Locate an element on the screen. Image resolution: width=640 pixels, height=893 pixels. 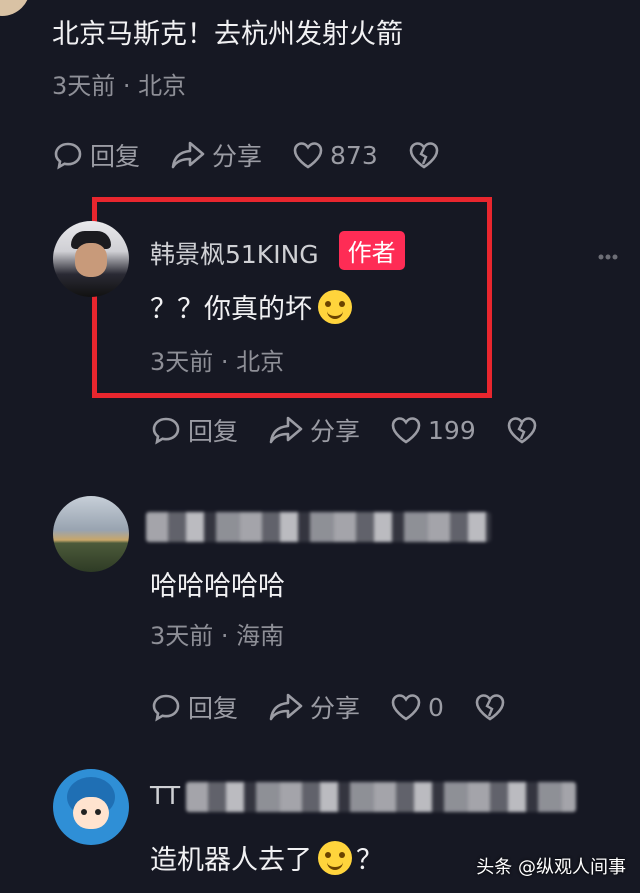
comment-actions: 回复 分享 873 is located at coordinates (264, 155).